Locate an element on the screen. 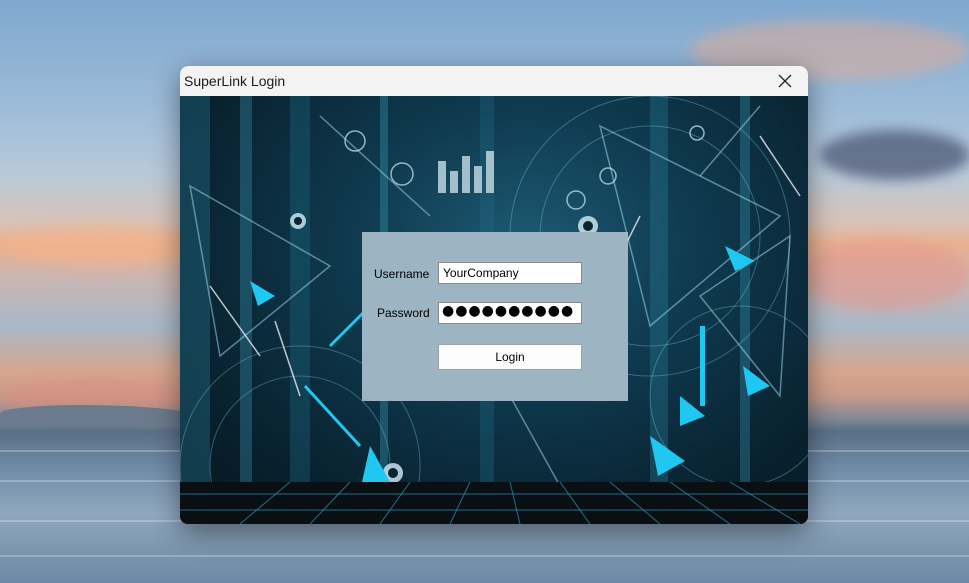 Image resolution: width=969 pixels, height=583 pixels. password-input is located at coordinates (510, 313).